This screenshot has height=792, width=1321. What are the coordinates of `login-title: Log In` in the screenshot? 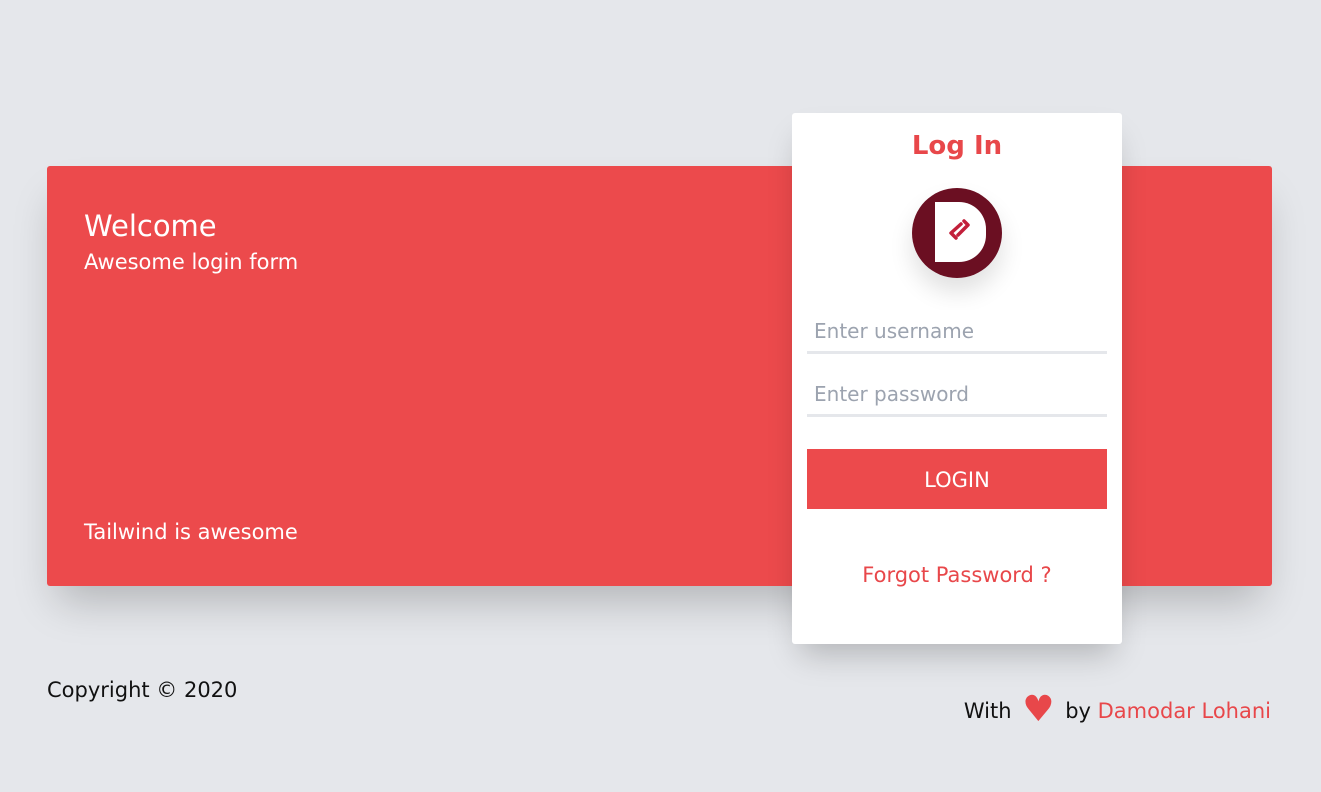 It's located at (957, 146).